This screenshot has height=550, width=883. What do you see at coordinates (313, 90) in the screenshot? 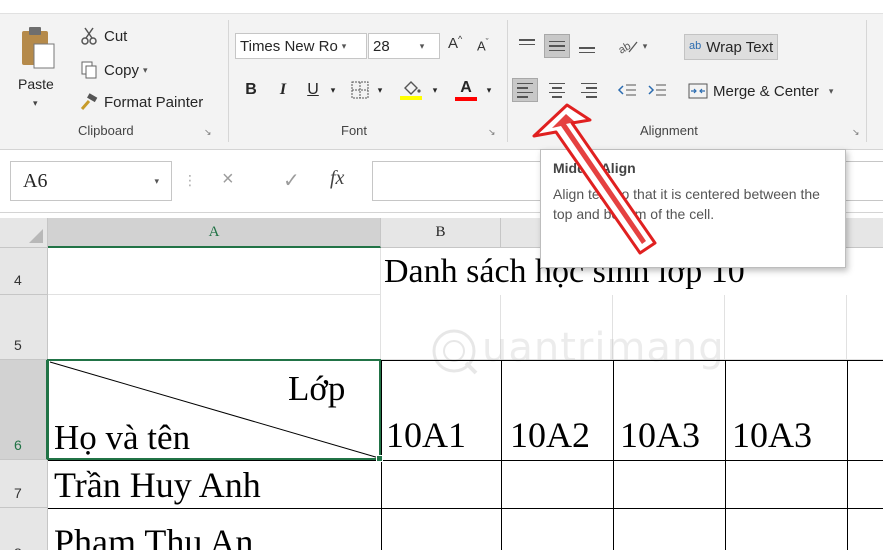
I see `underline-button: U` at bounding box center [313, 90].